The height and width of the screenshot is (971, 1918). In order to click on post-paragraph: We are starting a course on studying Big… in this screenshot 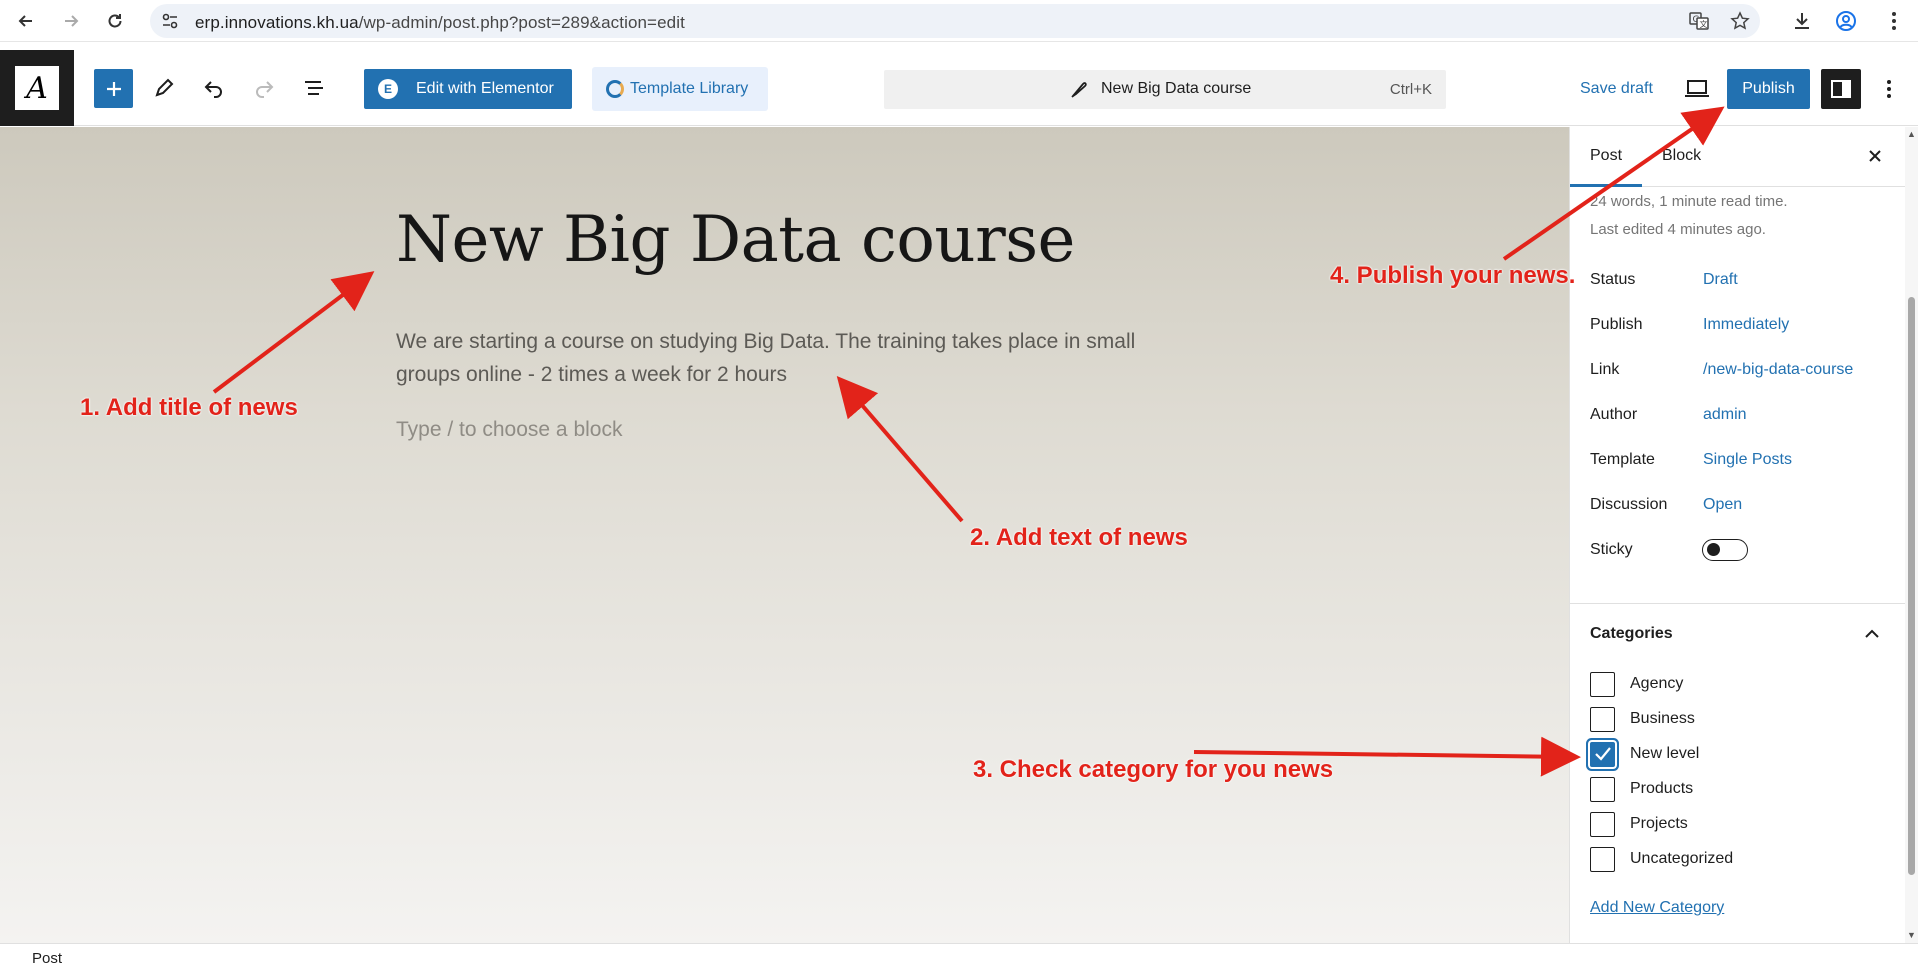, I will do `click(776, 358)`.